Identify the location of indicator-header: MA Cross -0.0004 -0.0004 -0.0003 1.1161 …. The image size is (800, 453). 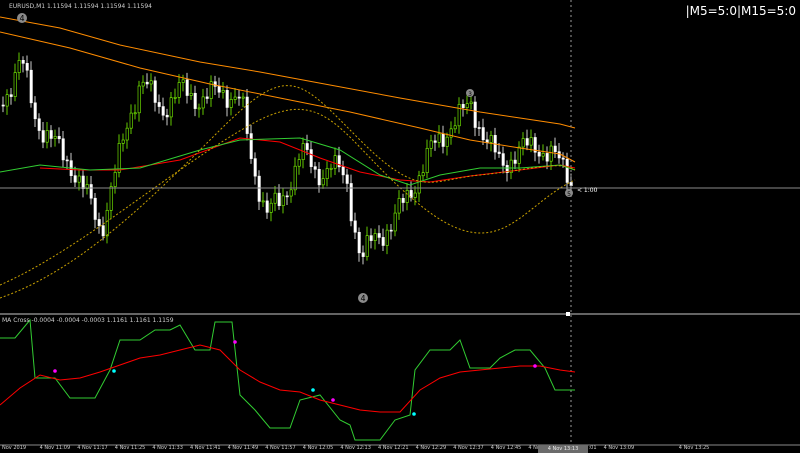
(88, 320).